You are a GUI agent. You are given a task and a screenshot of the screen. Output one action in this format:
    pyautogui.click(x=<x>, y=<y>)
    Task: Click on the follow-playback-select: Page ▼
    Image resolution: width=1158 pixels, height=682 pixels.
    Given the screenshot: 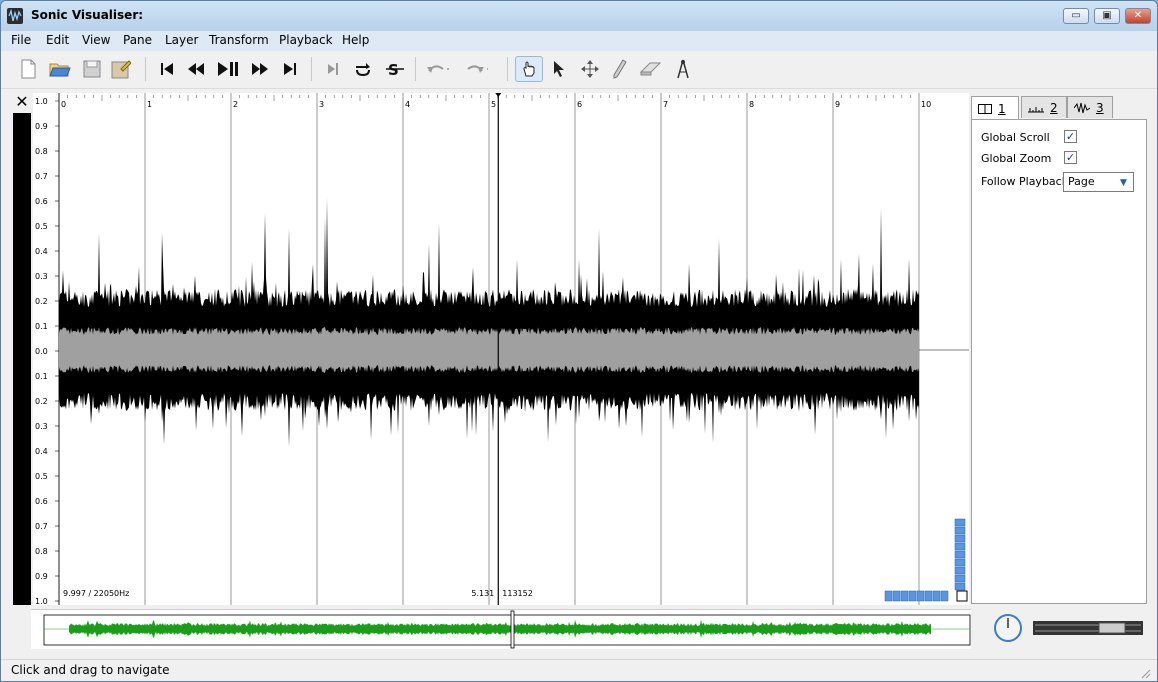 What is the action you would take?
    pyautogui.click(x=1098, y=182)
    